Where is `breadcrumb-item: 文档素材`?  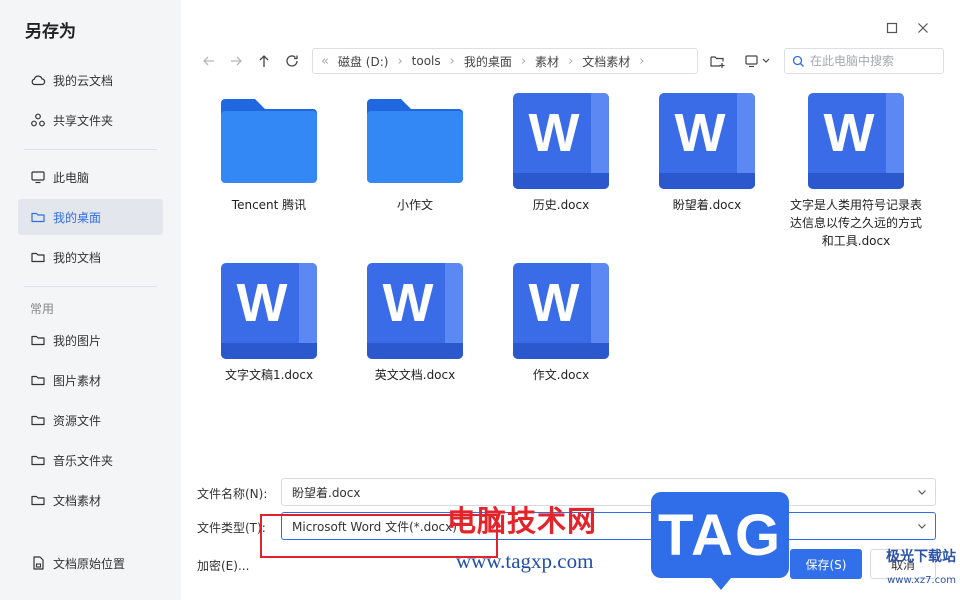 breadcrumb-item: 文档素材 is located at coordinates (606, 61).